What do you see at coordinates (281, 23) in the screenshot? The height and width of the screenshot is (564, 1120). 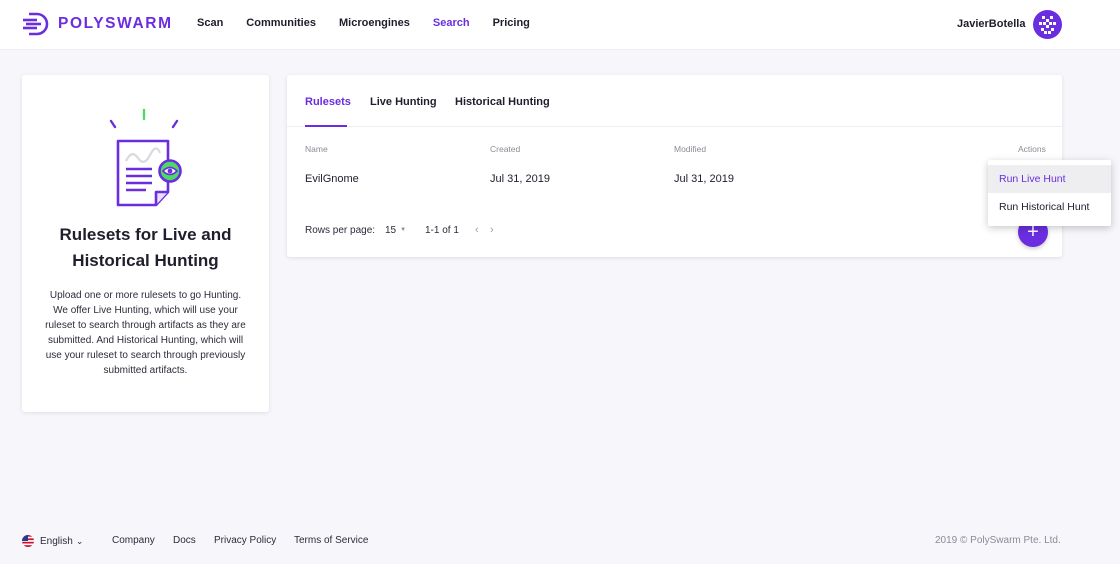 I see `nav-communities: Communities` at bounding box center [281, 23].